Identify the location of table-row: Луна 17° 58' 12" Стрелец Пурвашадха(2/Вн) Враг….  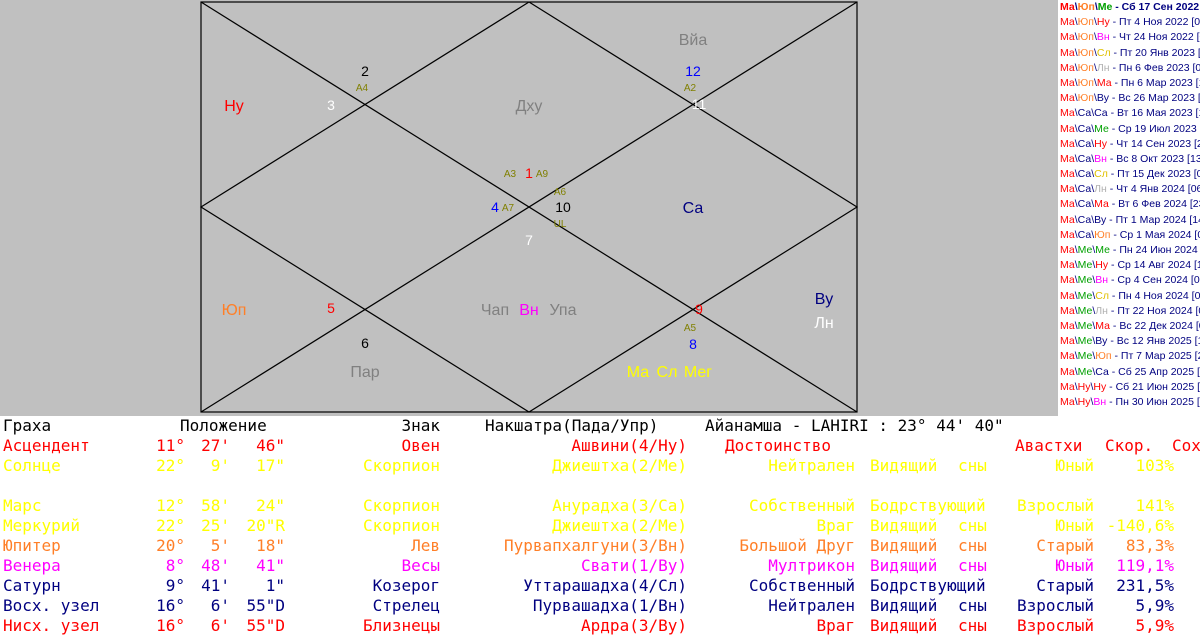
(600, 486).